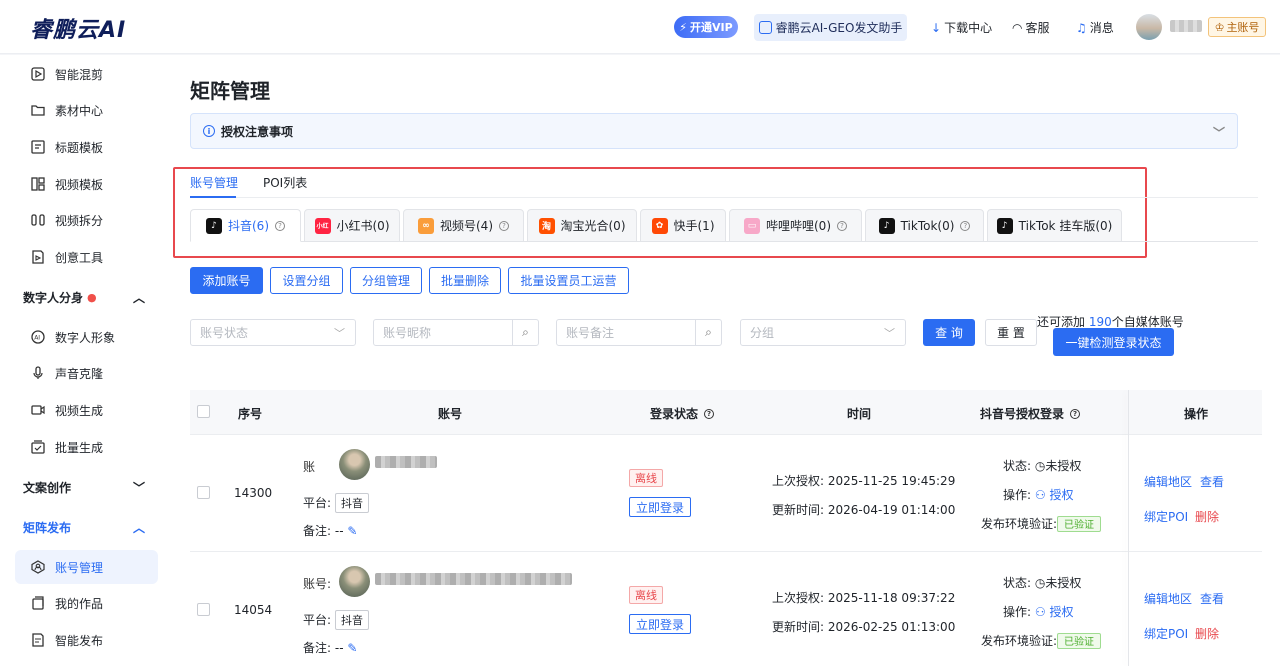 The height and width of the screenshot is (666, 1280). I want to click on crown-icon: ♔, so click(1219, 27).